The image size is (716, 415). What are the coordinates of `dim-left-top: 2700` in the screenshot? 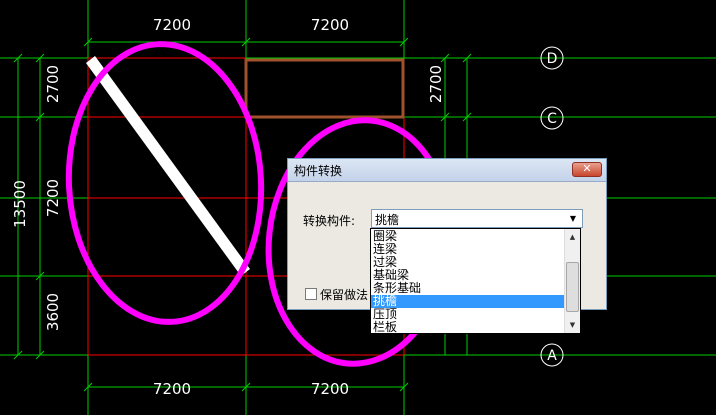 It's located at (53, 84).